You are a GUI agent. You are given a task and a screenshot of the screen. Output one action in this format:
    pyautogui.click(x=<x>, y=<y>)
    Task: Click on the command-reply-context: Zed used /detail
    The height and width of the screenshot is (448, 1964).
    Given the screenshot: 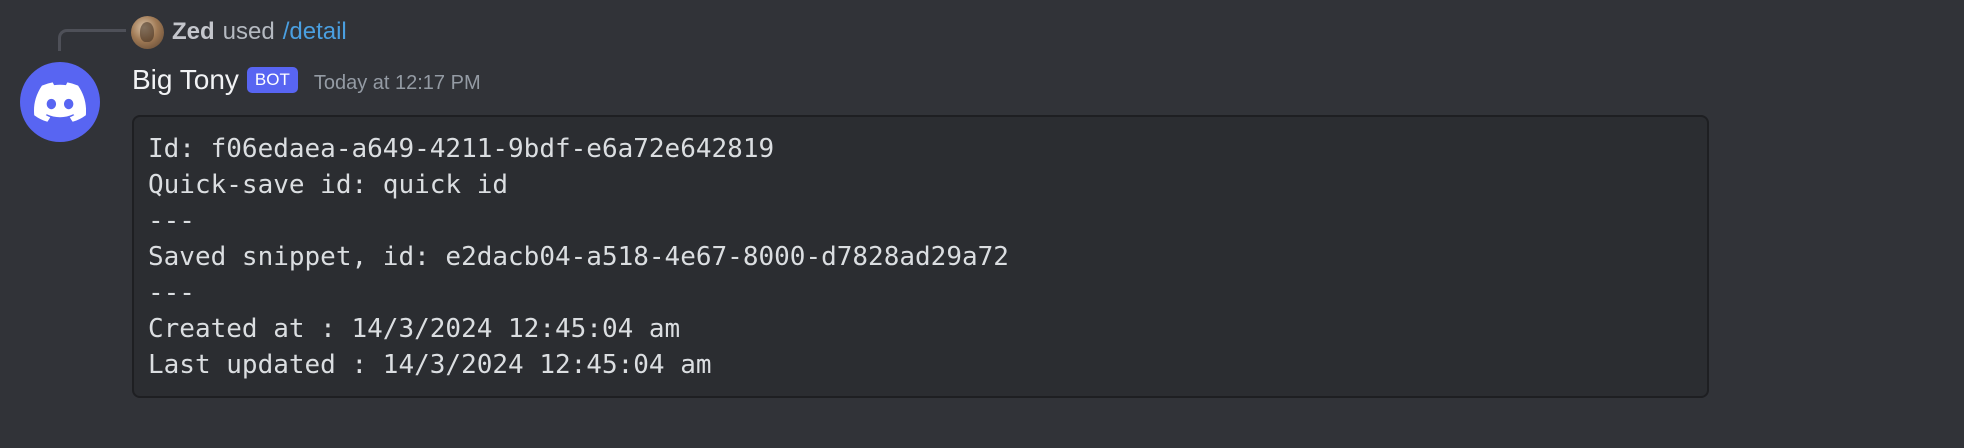 What is the action you would take?
    pyautogui.click(x=239, y=32)
    